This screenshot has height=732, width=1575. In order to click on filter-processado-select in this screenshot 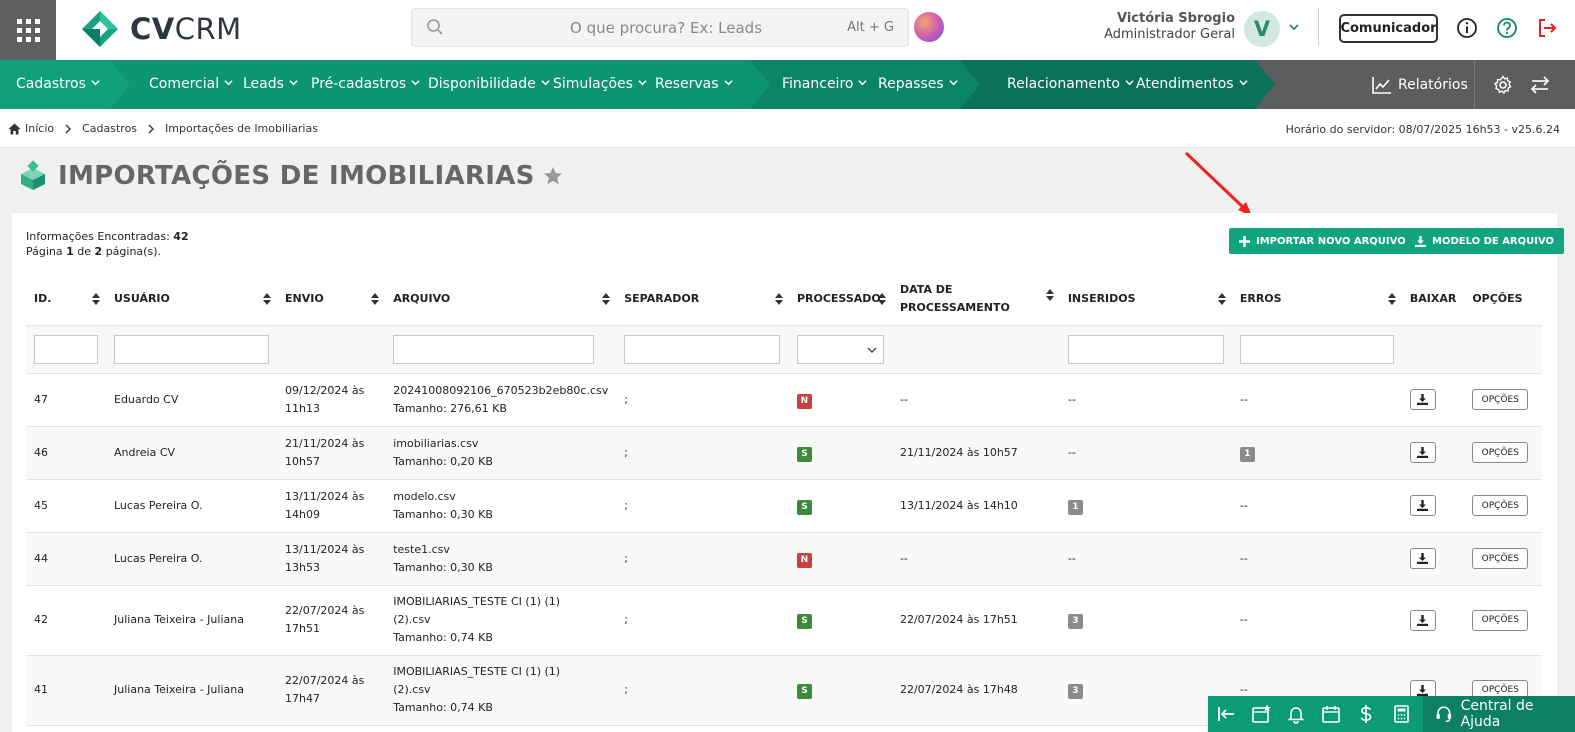, I will do `click(840, 349)`.